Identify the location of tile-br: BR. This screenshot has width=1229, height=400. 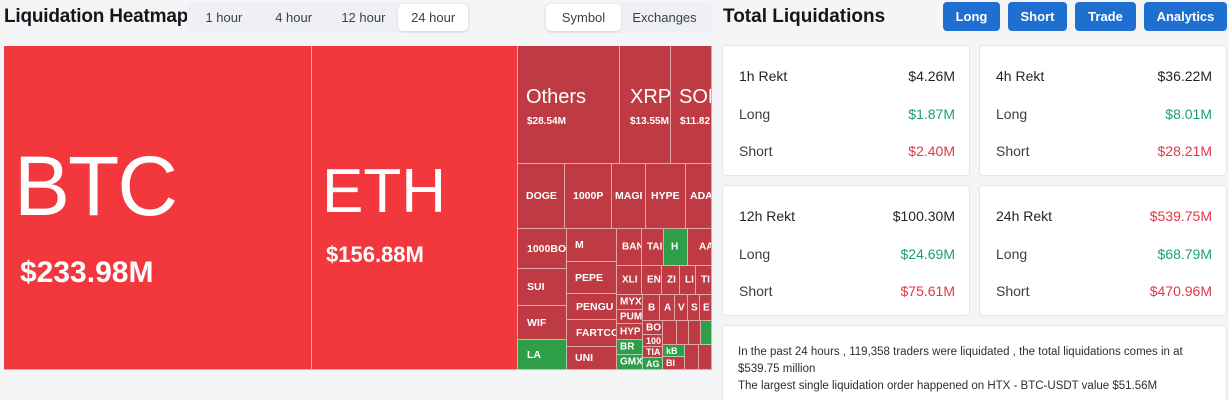
(630, 347).